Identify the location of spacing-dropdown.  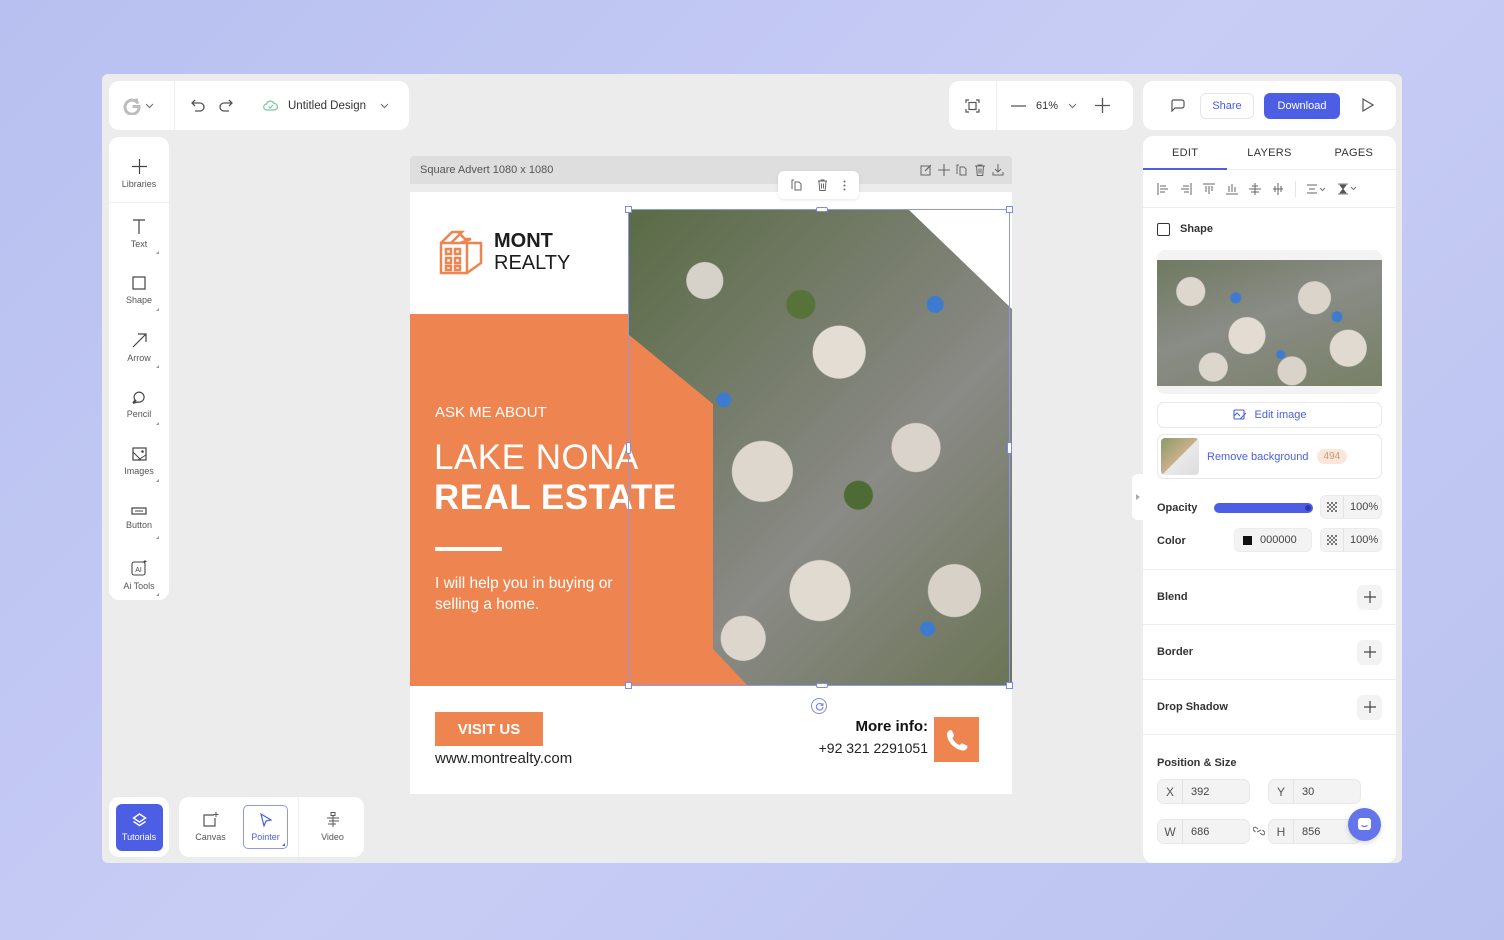
(1348, 189).